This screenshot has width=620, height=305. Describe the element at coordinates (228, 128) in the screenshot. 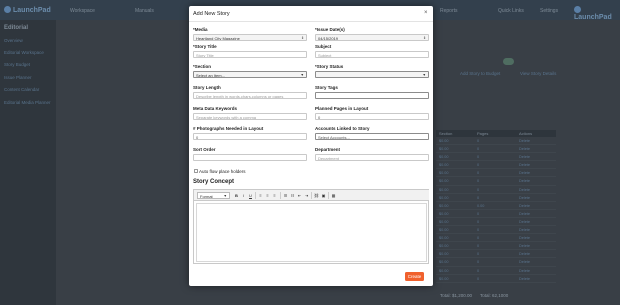

I see `photographs-label: # Photographs Needed in Layout` at that location.